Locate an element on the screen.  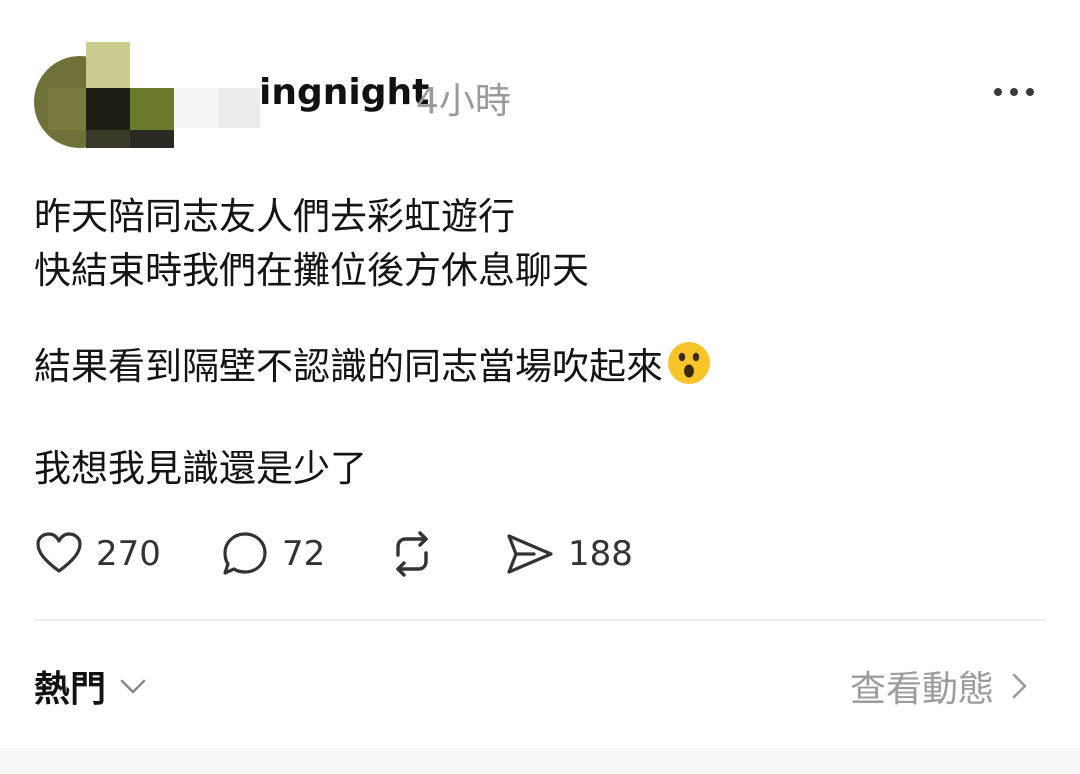
chevron-right-icon is located at coordinates (1019, 686).